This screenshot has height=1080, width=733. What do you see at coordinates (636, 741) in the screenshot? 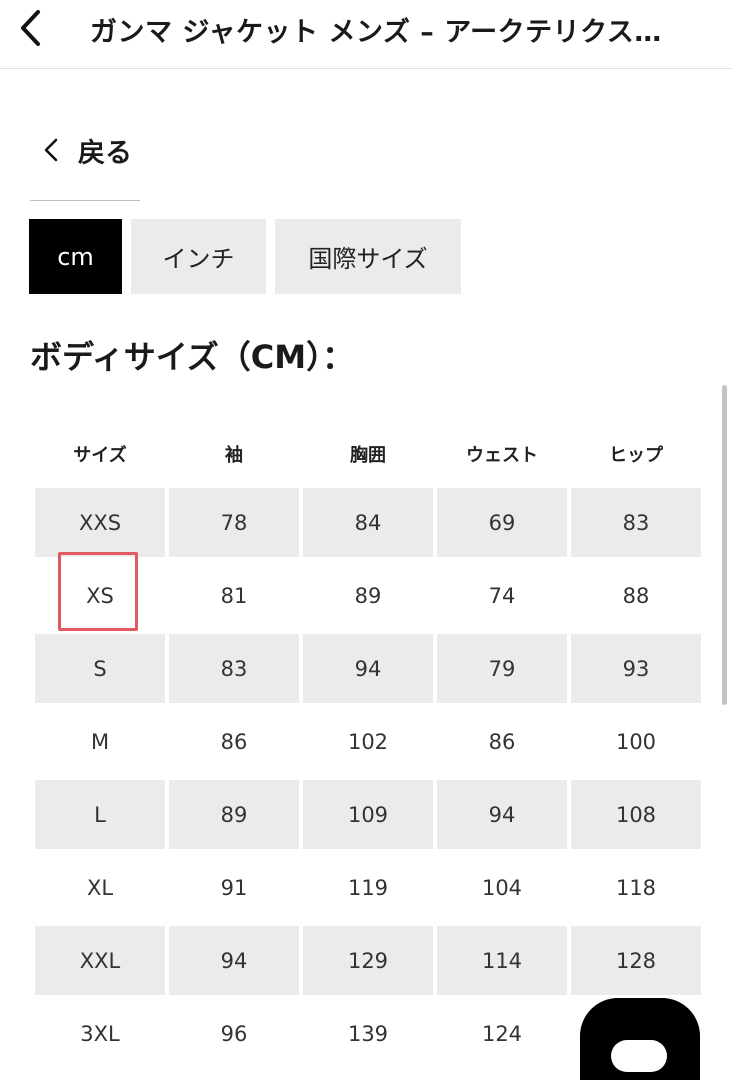
I see `table-cell: 100` at bounding box center [636, 741].